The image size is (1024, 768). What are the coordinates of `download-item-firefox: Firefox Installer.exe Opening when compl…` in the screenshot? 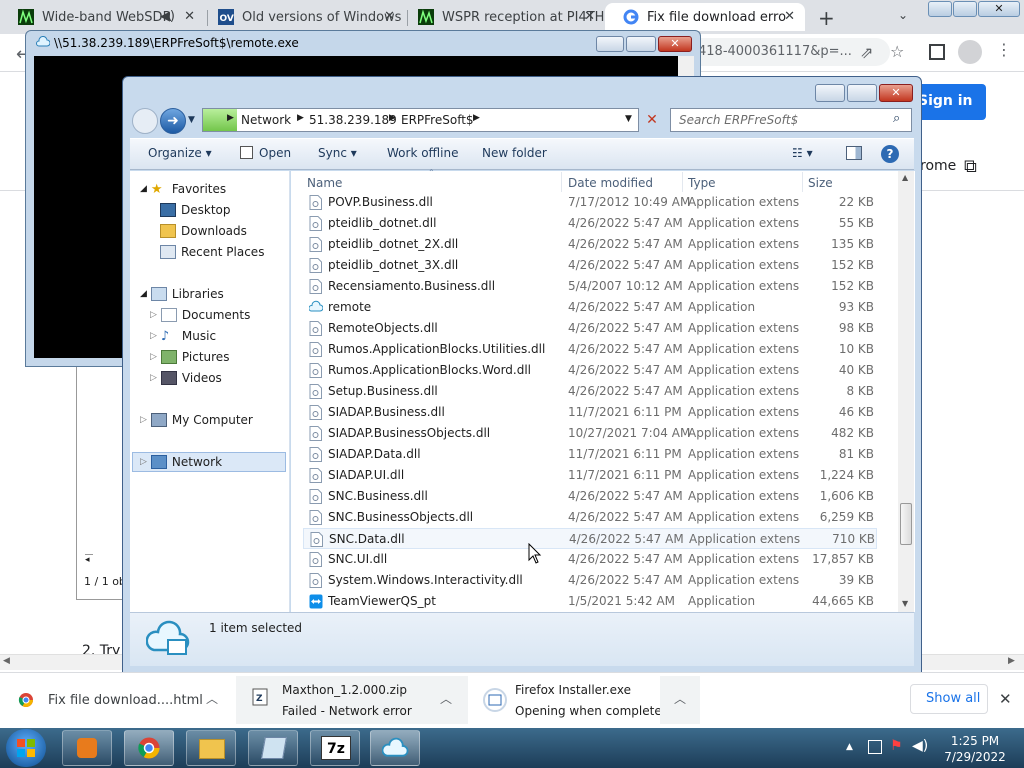 It's located at (585, 700).